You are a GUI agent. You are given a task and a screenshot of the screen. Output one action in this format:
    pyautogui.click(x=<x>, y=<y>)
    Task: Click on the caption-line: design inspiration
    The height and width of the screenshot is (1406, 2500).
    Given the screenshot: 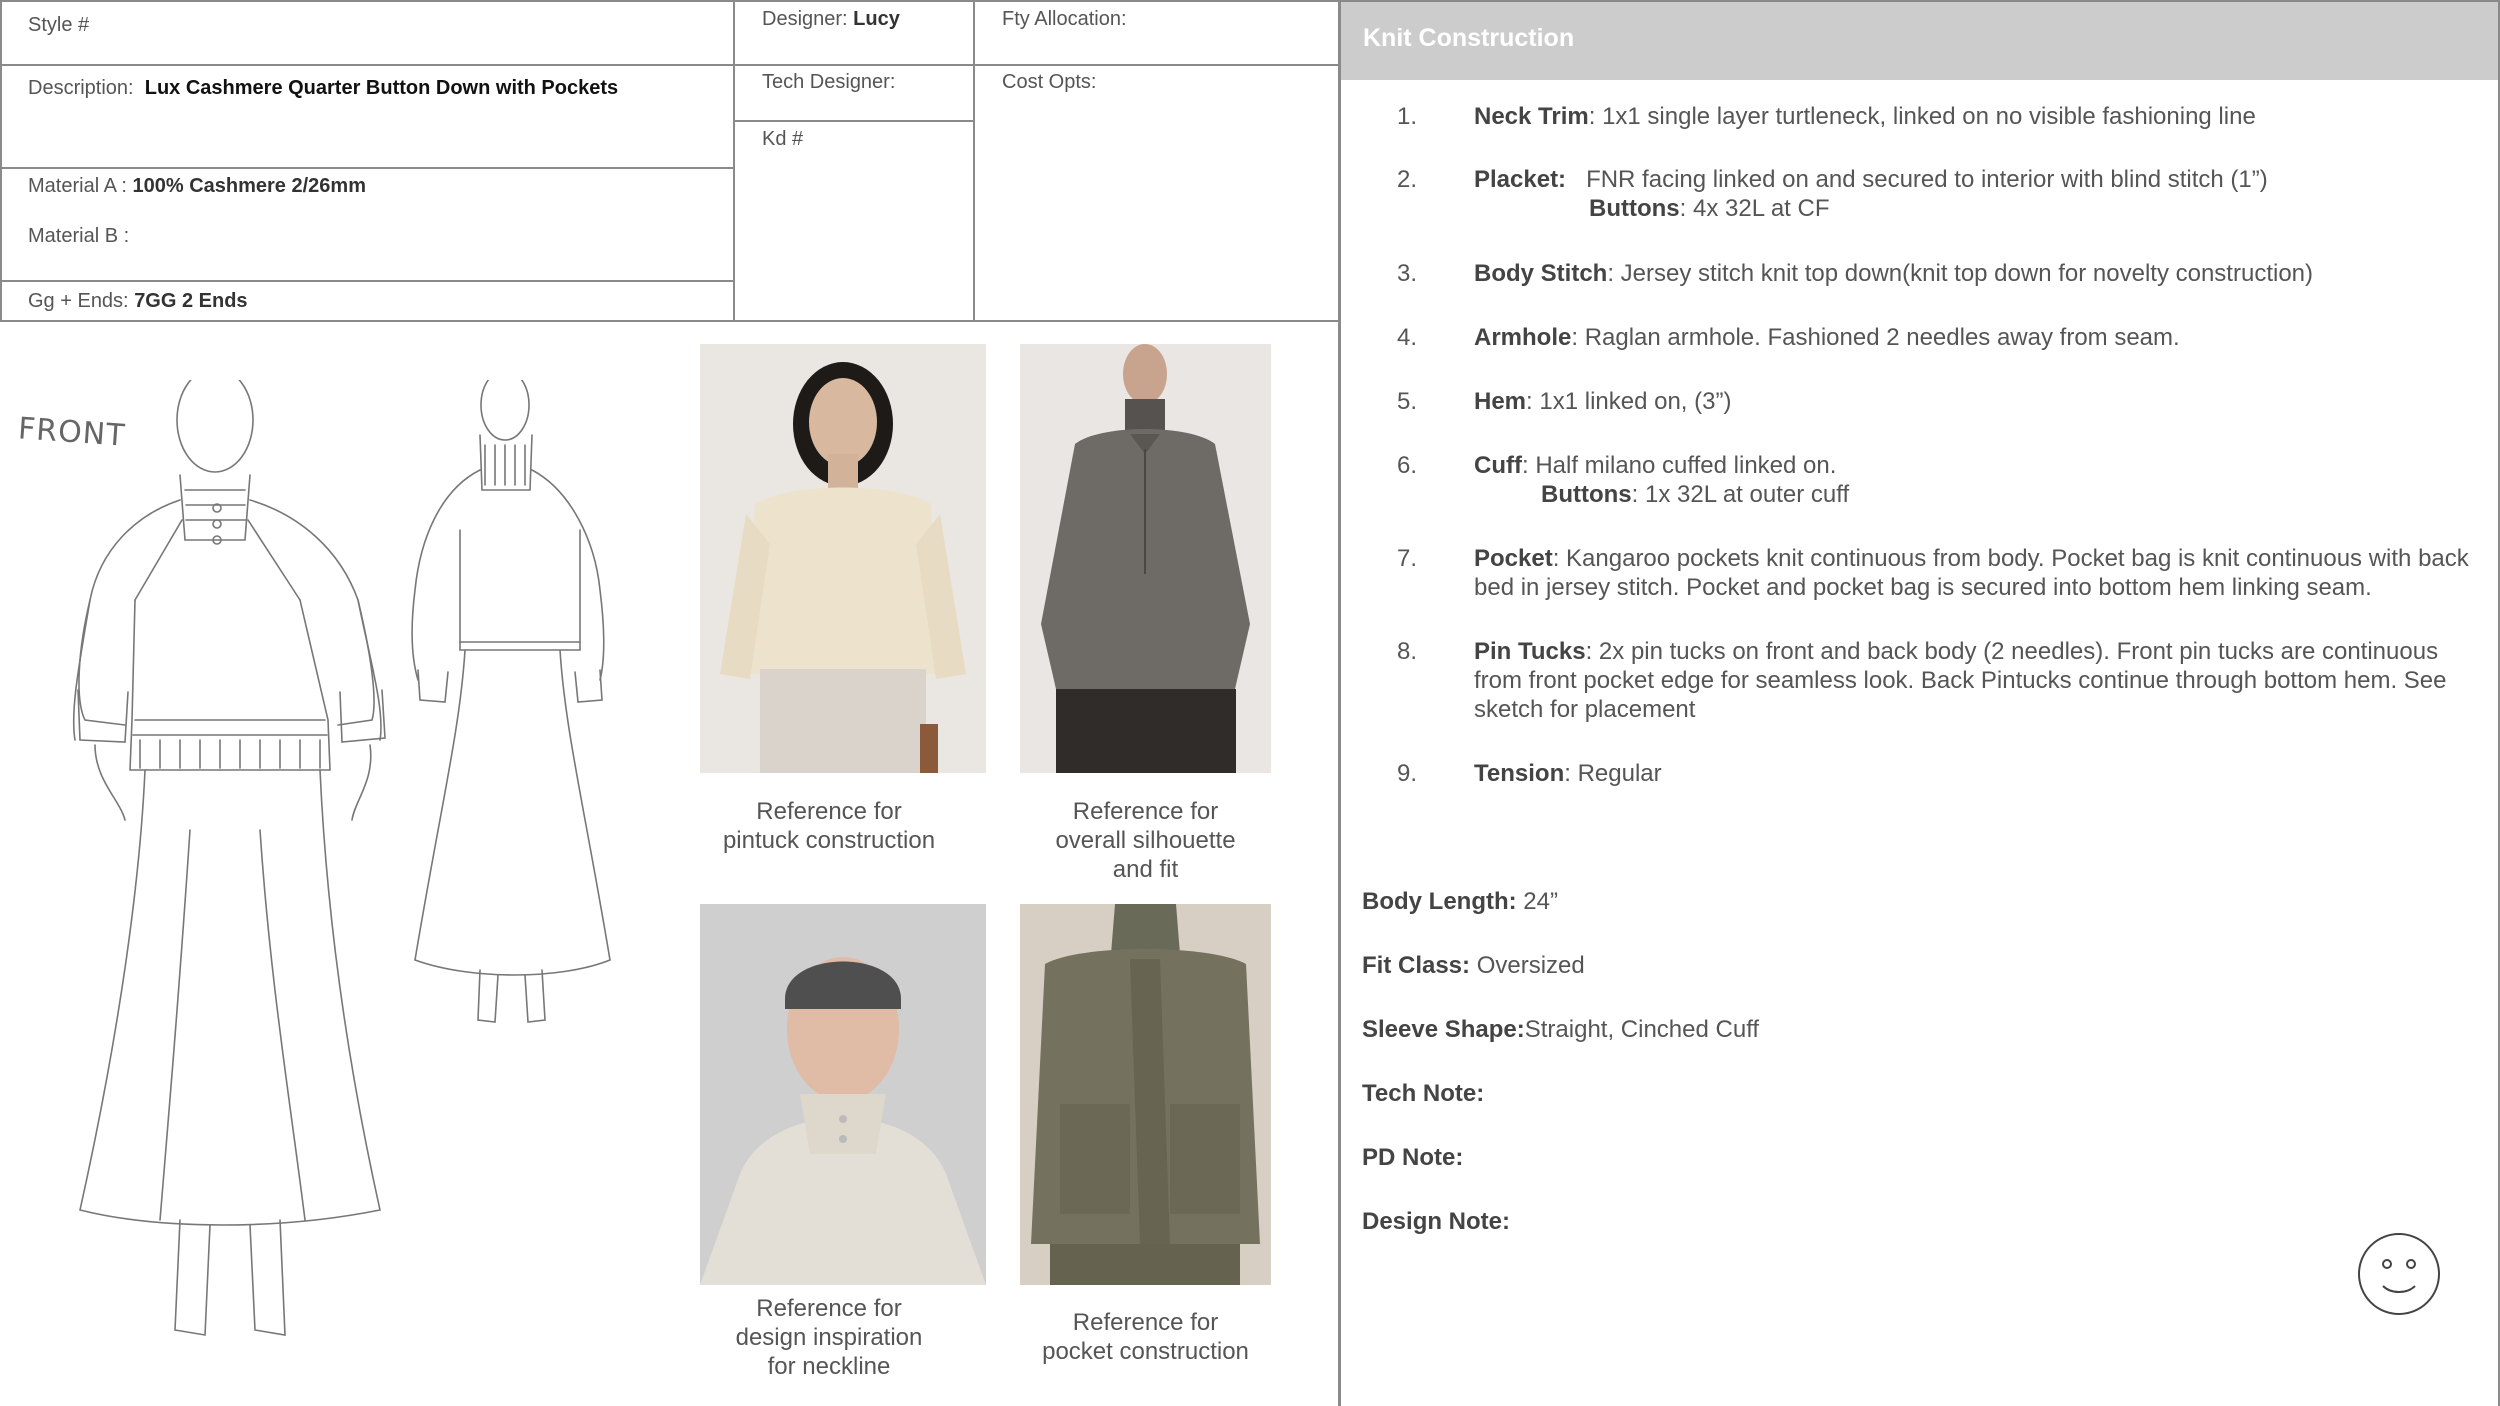 What is the action you would take?
    pyautogui.click(x=829, y=1337)
    